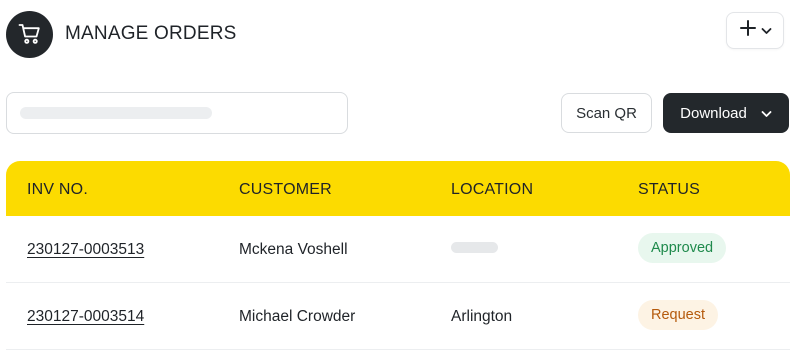 This screenshot has height=362, width=807. I want to click on column-header-customer: CUSTOMER, so click(285, 190).